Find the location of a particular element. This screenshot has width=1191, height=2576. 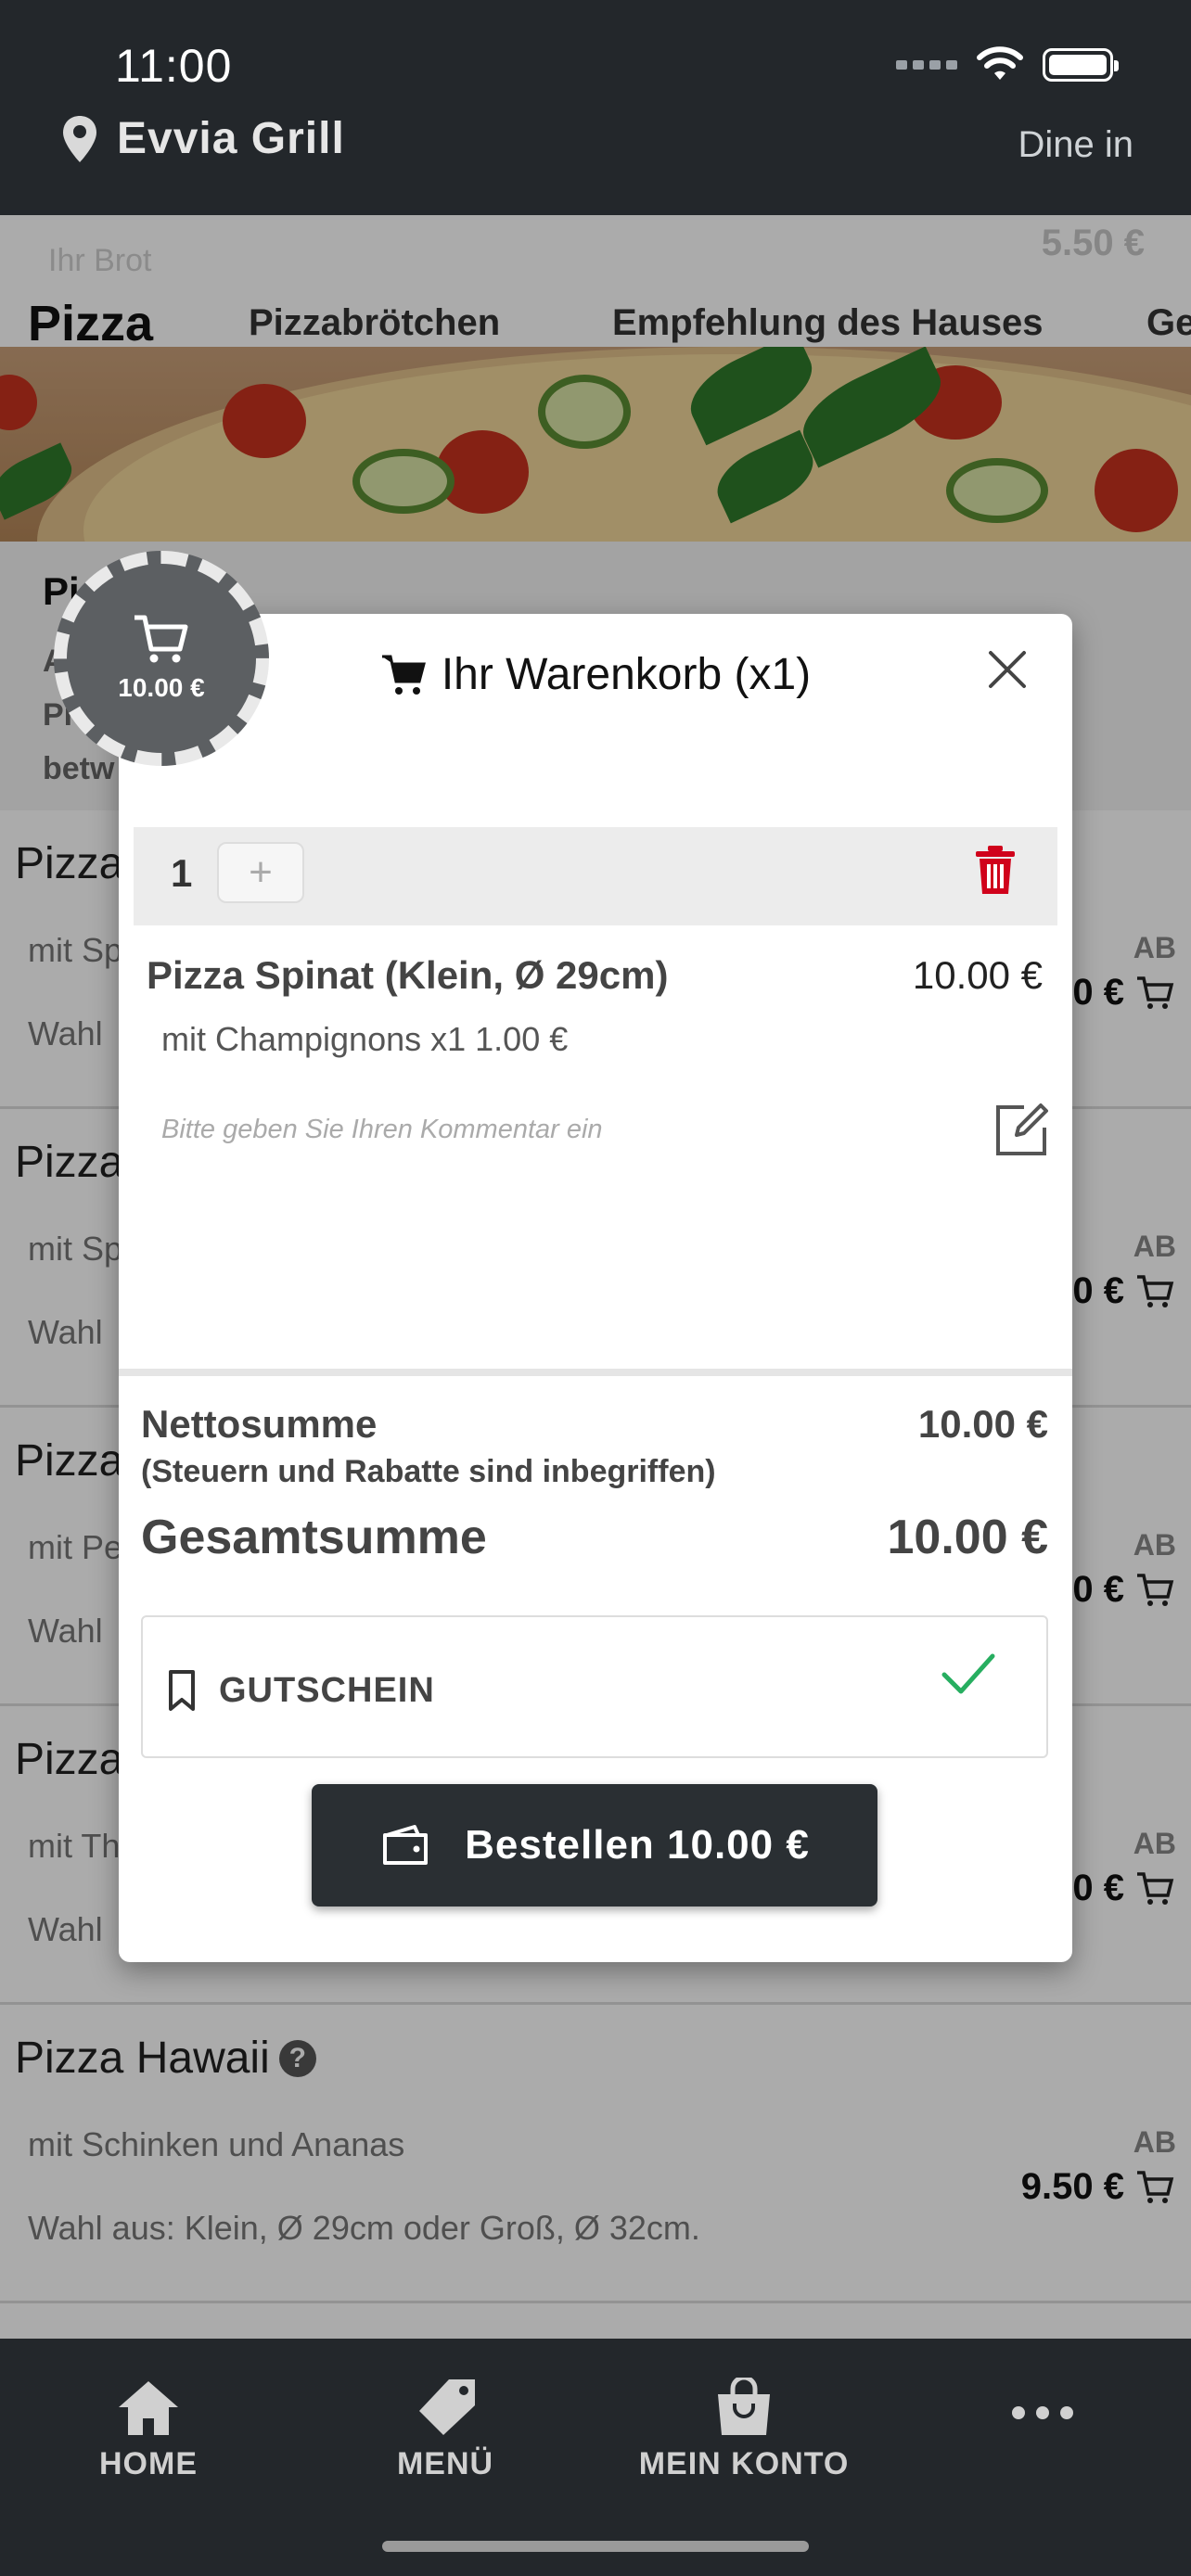

restaurant-selector: Evvia Grill is located at coordinates (203, 139).